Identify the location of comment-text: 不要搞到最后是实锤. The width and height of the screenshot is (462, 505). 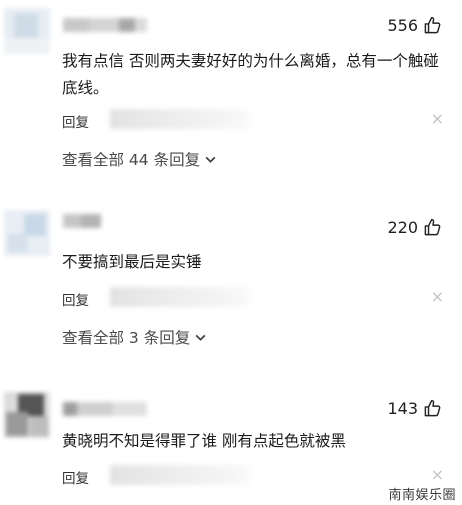
(132, 262).